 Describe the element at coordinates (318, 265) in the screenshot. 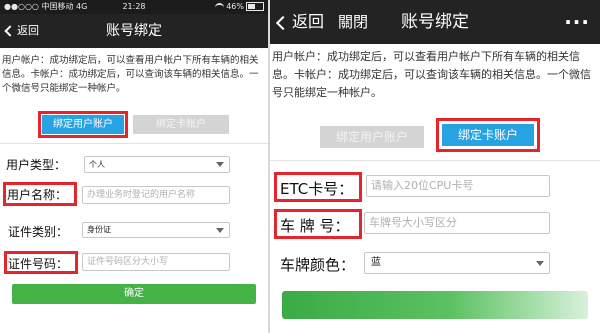

I see `plate-color-label: 车牌颜色：` at that location.